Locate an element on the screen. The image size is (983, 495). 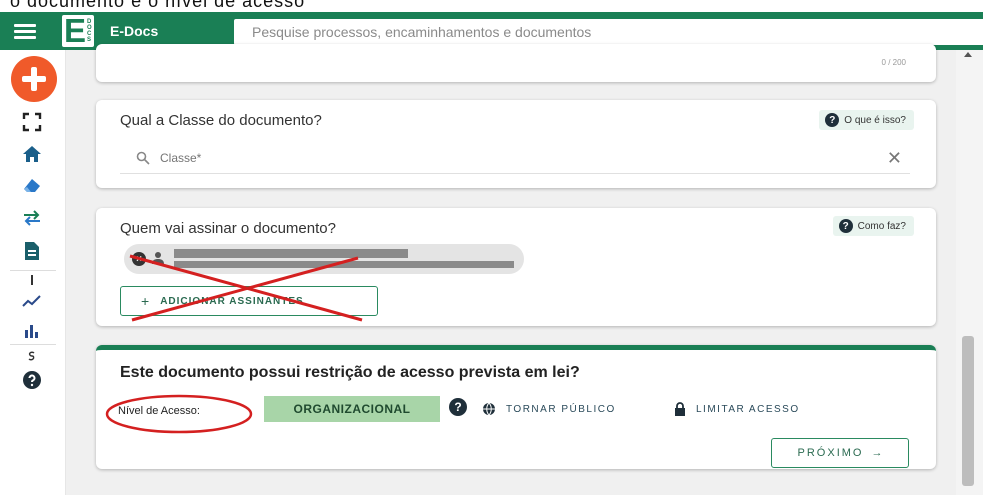
description-card: 0 / 200 is located at coordinates (516, 63).